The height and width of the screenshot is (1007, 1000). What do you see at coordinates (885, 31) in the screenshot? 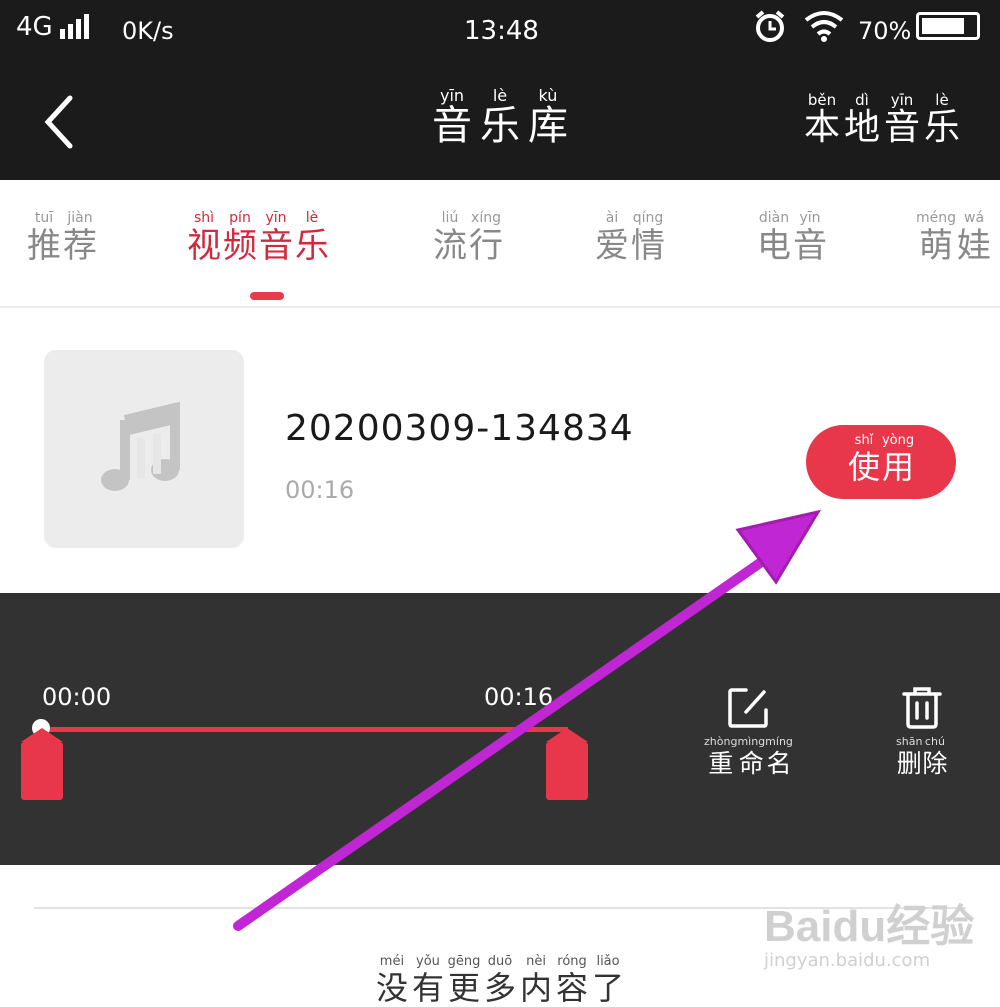
I see `battery-percent: 70%` at bounding box center [885, 31].